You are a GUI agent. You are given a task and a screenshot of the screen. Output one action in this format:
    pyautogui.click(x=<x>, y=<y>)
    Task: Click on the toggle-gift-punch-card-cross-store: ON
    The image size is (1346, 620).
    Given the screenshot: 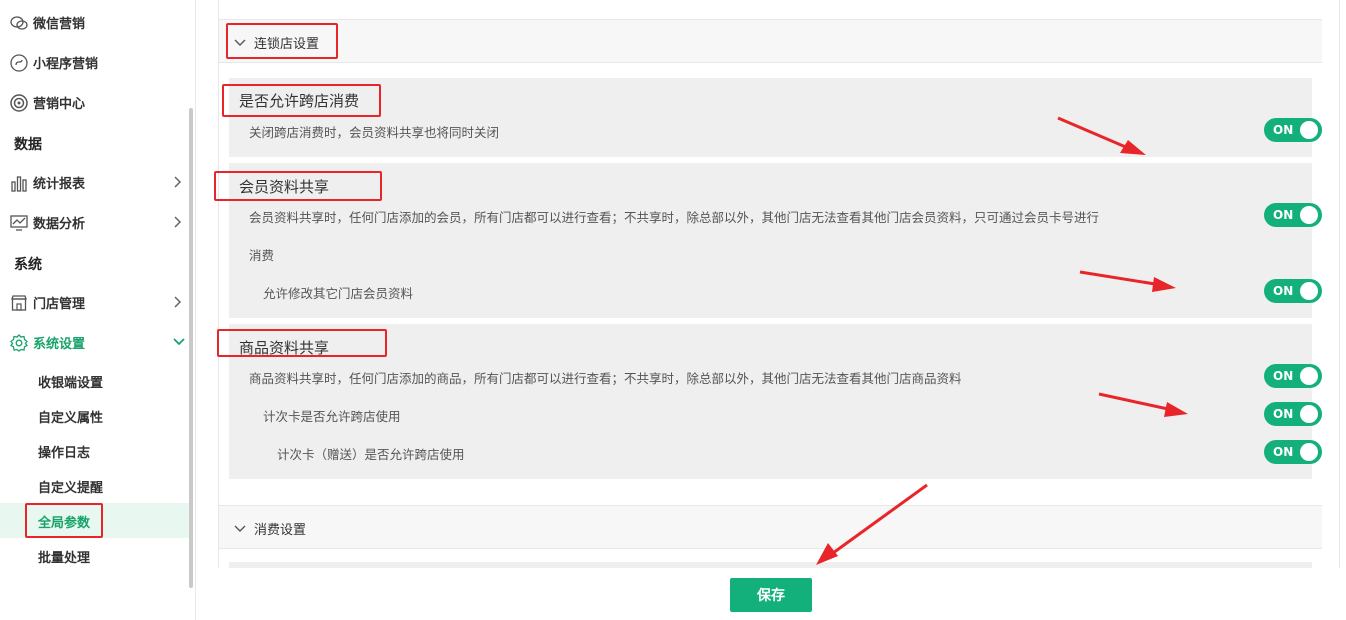 What is the action you would take?
    pyautogui.click(x=1293, y=452)
    